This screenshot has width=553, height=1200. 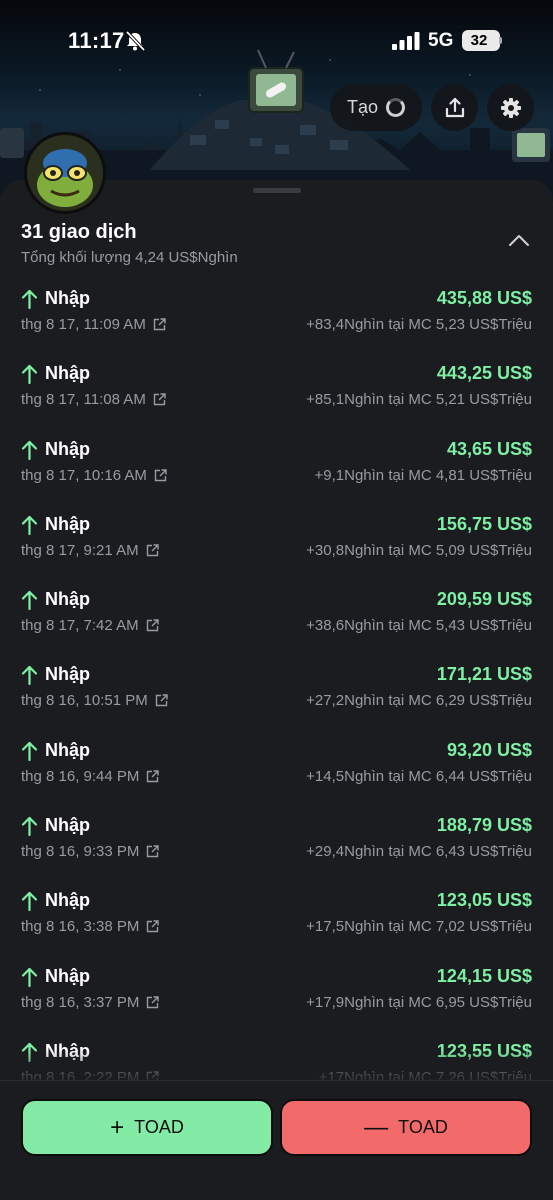 What do you see at coordinates (135, 41) in the screenshot?
I see `bell-slash-icon` at bounding box center [135, 41].